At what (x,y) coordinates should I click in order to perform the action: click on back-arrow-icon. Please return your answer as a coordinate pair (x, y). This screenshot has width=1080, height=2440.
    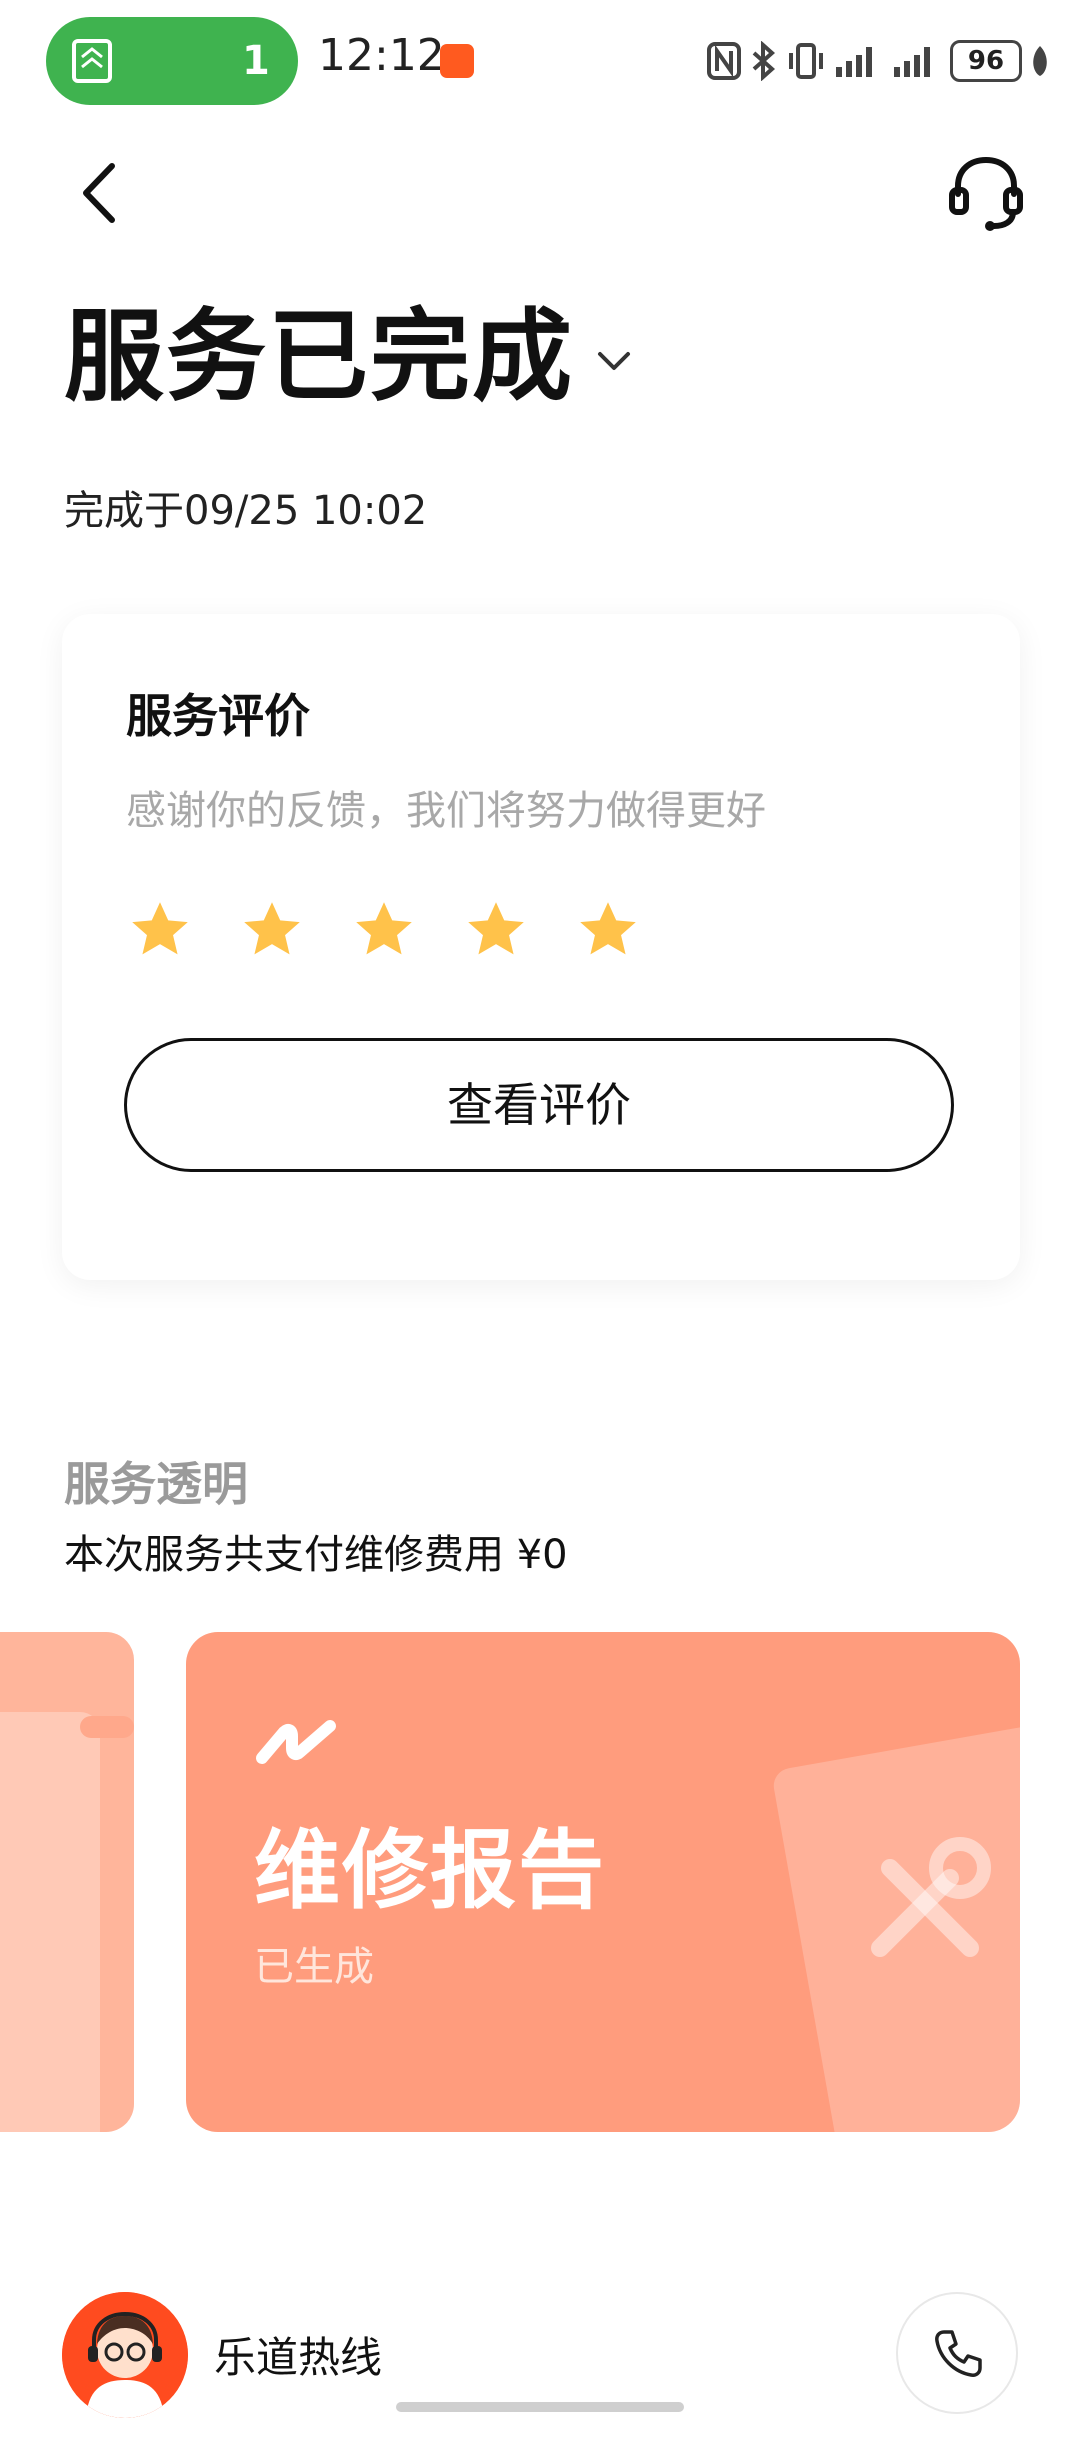
    Looking at the image, I should click on (100, 193).